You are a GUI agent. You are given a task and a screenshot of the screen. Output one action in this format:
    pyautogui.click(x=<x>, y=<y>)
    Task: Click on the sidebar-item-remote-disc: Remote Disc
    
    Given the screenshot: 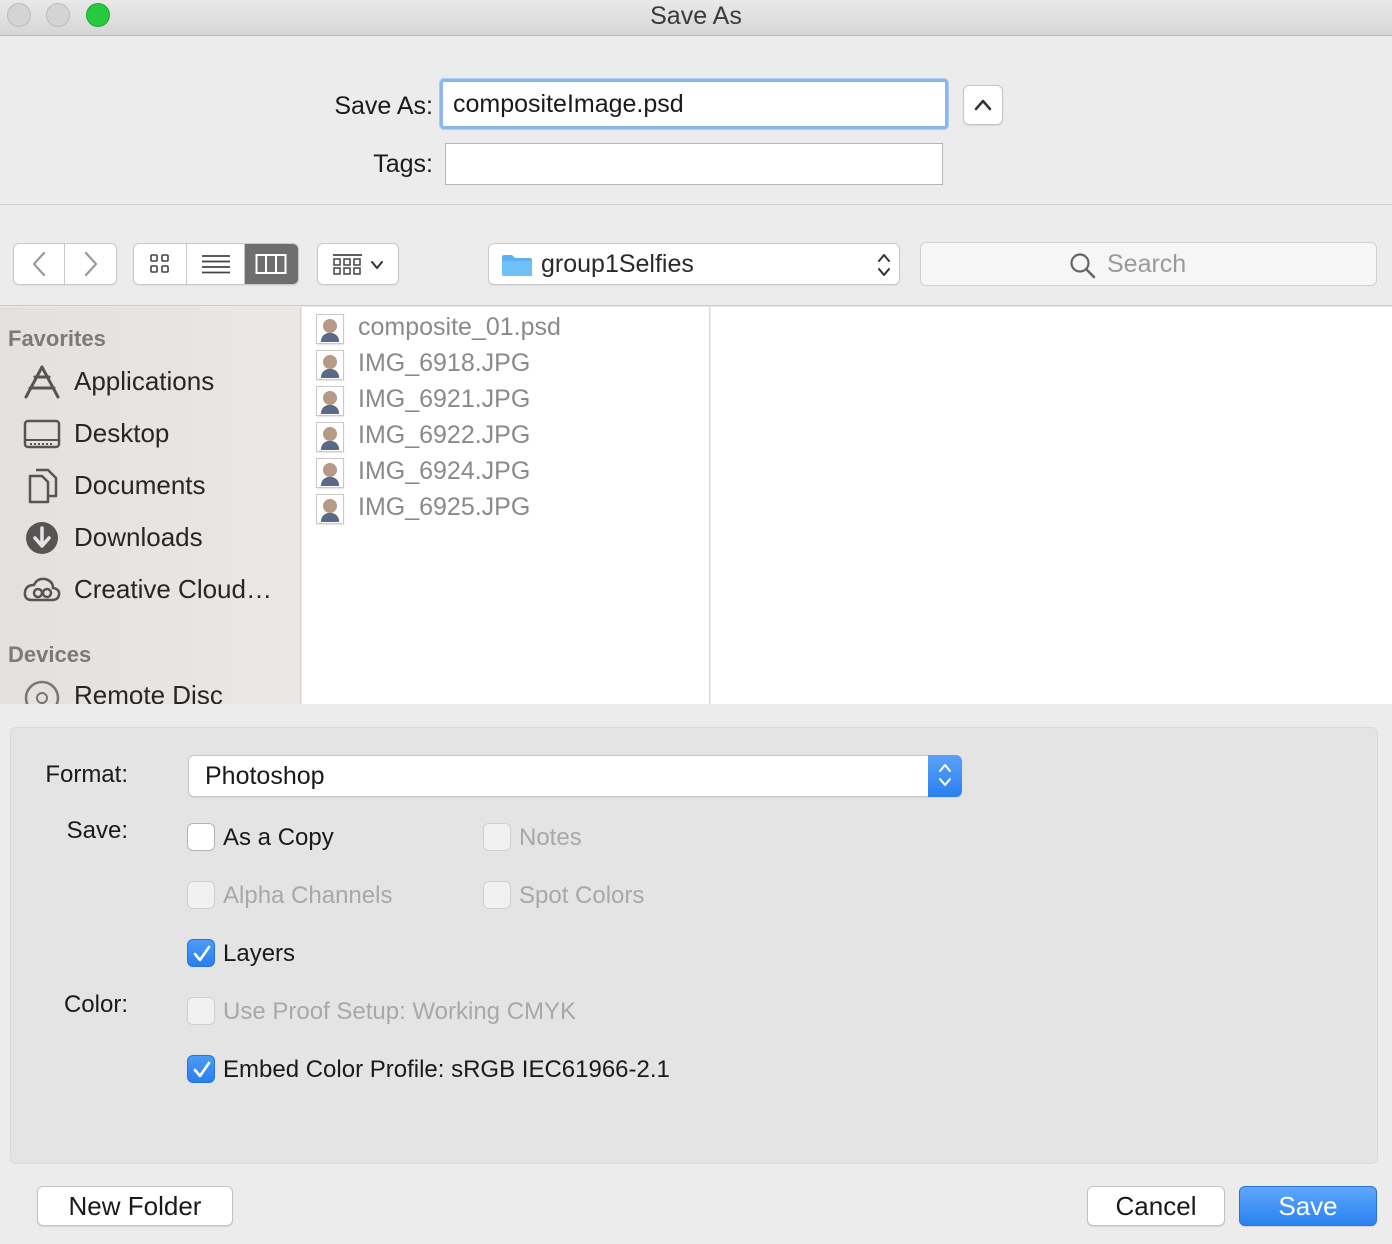 What is the action you would take?
    pyautogui.click(x=159, y=689)
    